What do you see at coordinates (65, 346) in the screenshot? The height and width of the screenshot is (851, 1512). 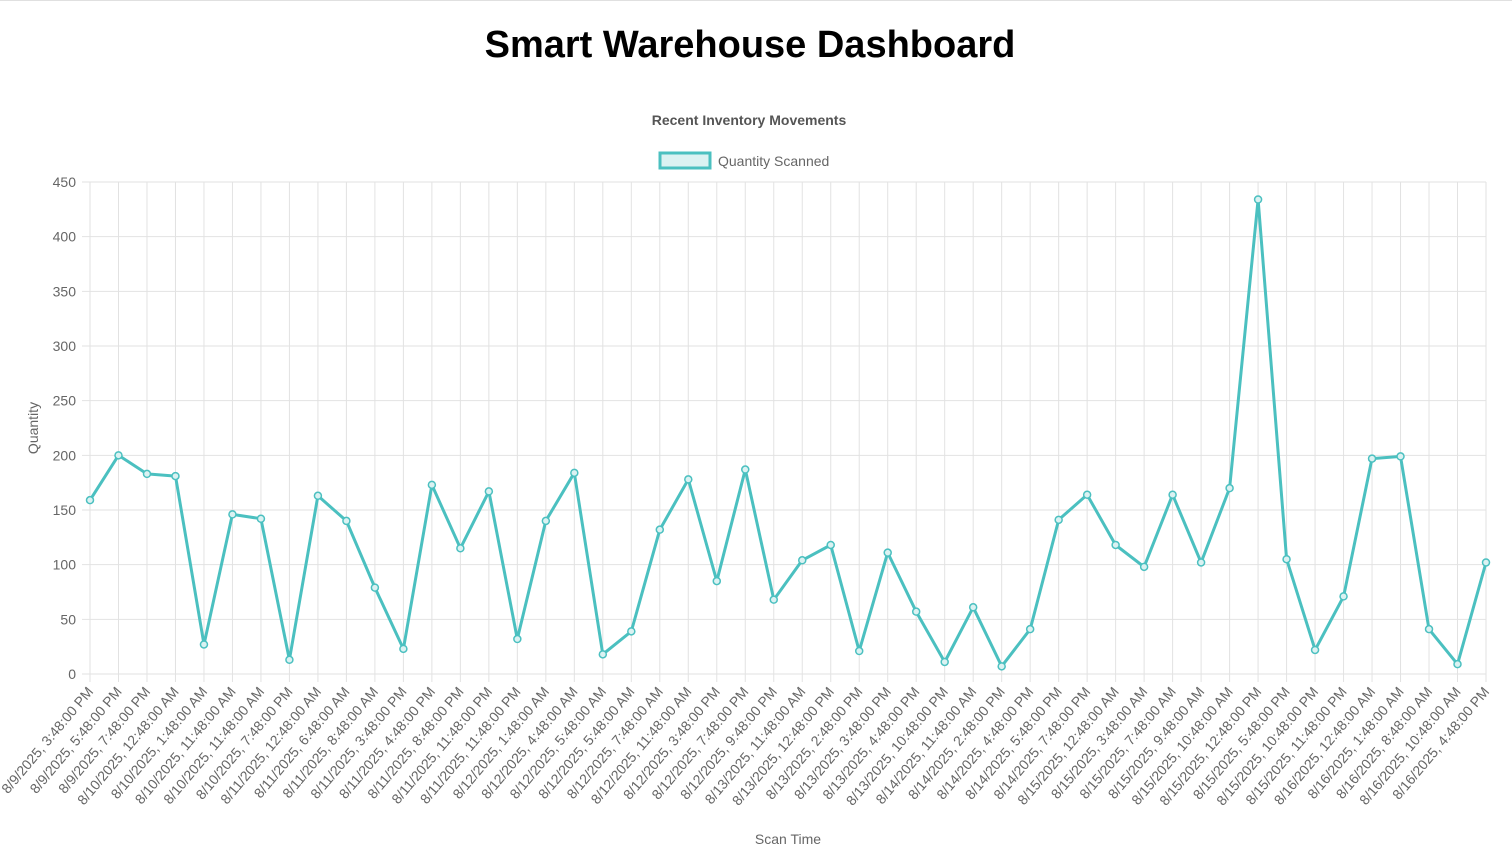 I see `y-tick-label: 300` at bounding box center [65, 346].